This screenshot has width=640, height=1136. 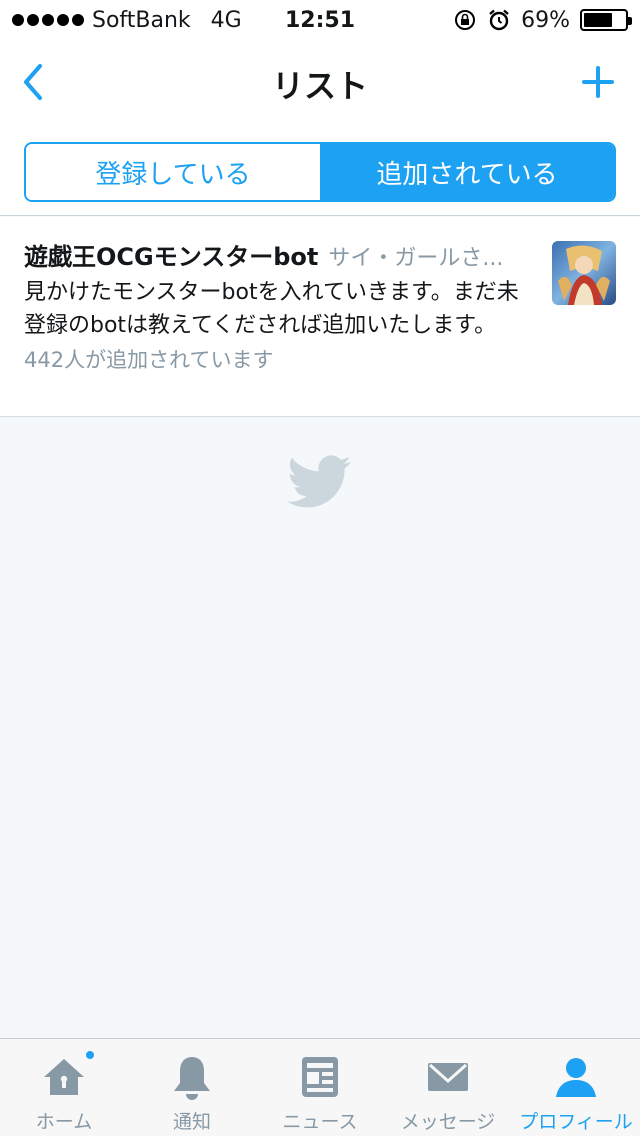 I want to click on add-list-button, so click(x=598, y=82).